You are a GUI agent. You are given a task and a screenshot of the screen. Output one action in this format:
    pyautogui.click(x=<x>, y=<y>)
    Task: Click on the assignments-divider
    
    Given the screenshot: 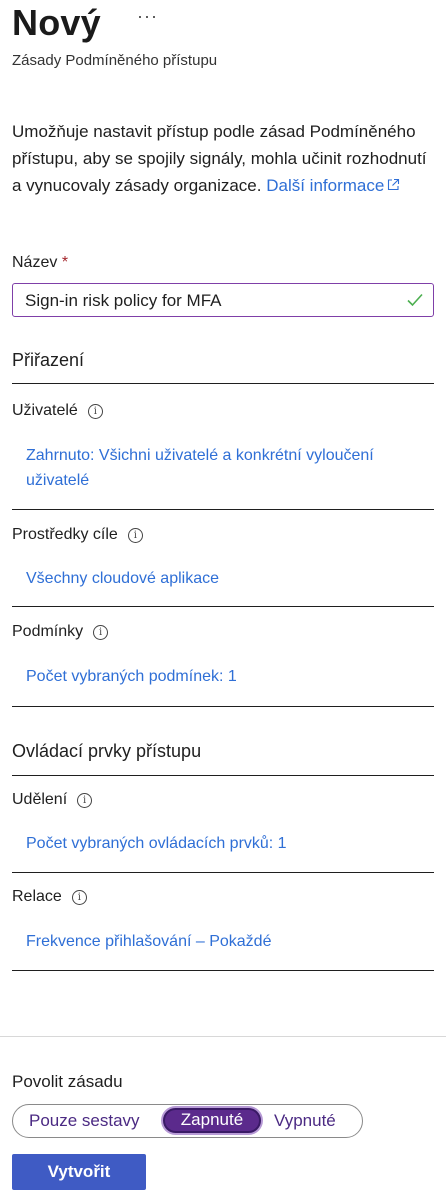 What is the action you would take?
    pyautogui.click(x=223, y=383)
    